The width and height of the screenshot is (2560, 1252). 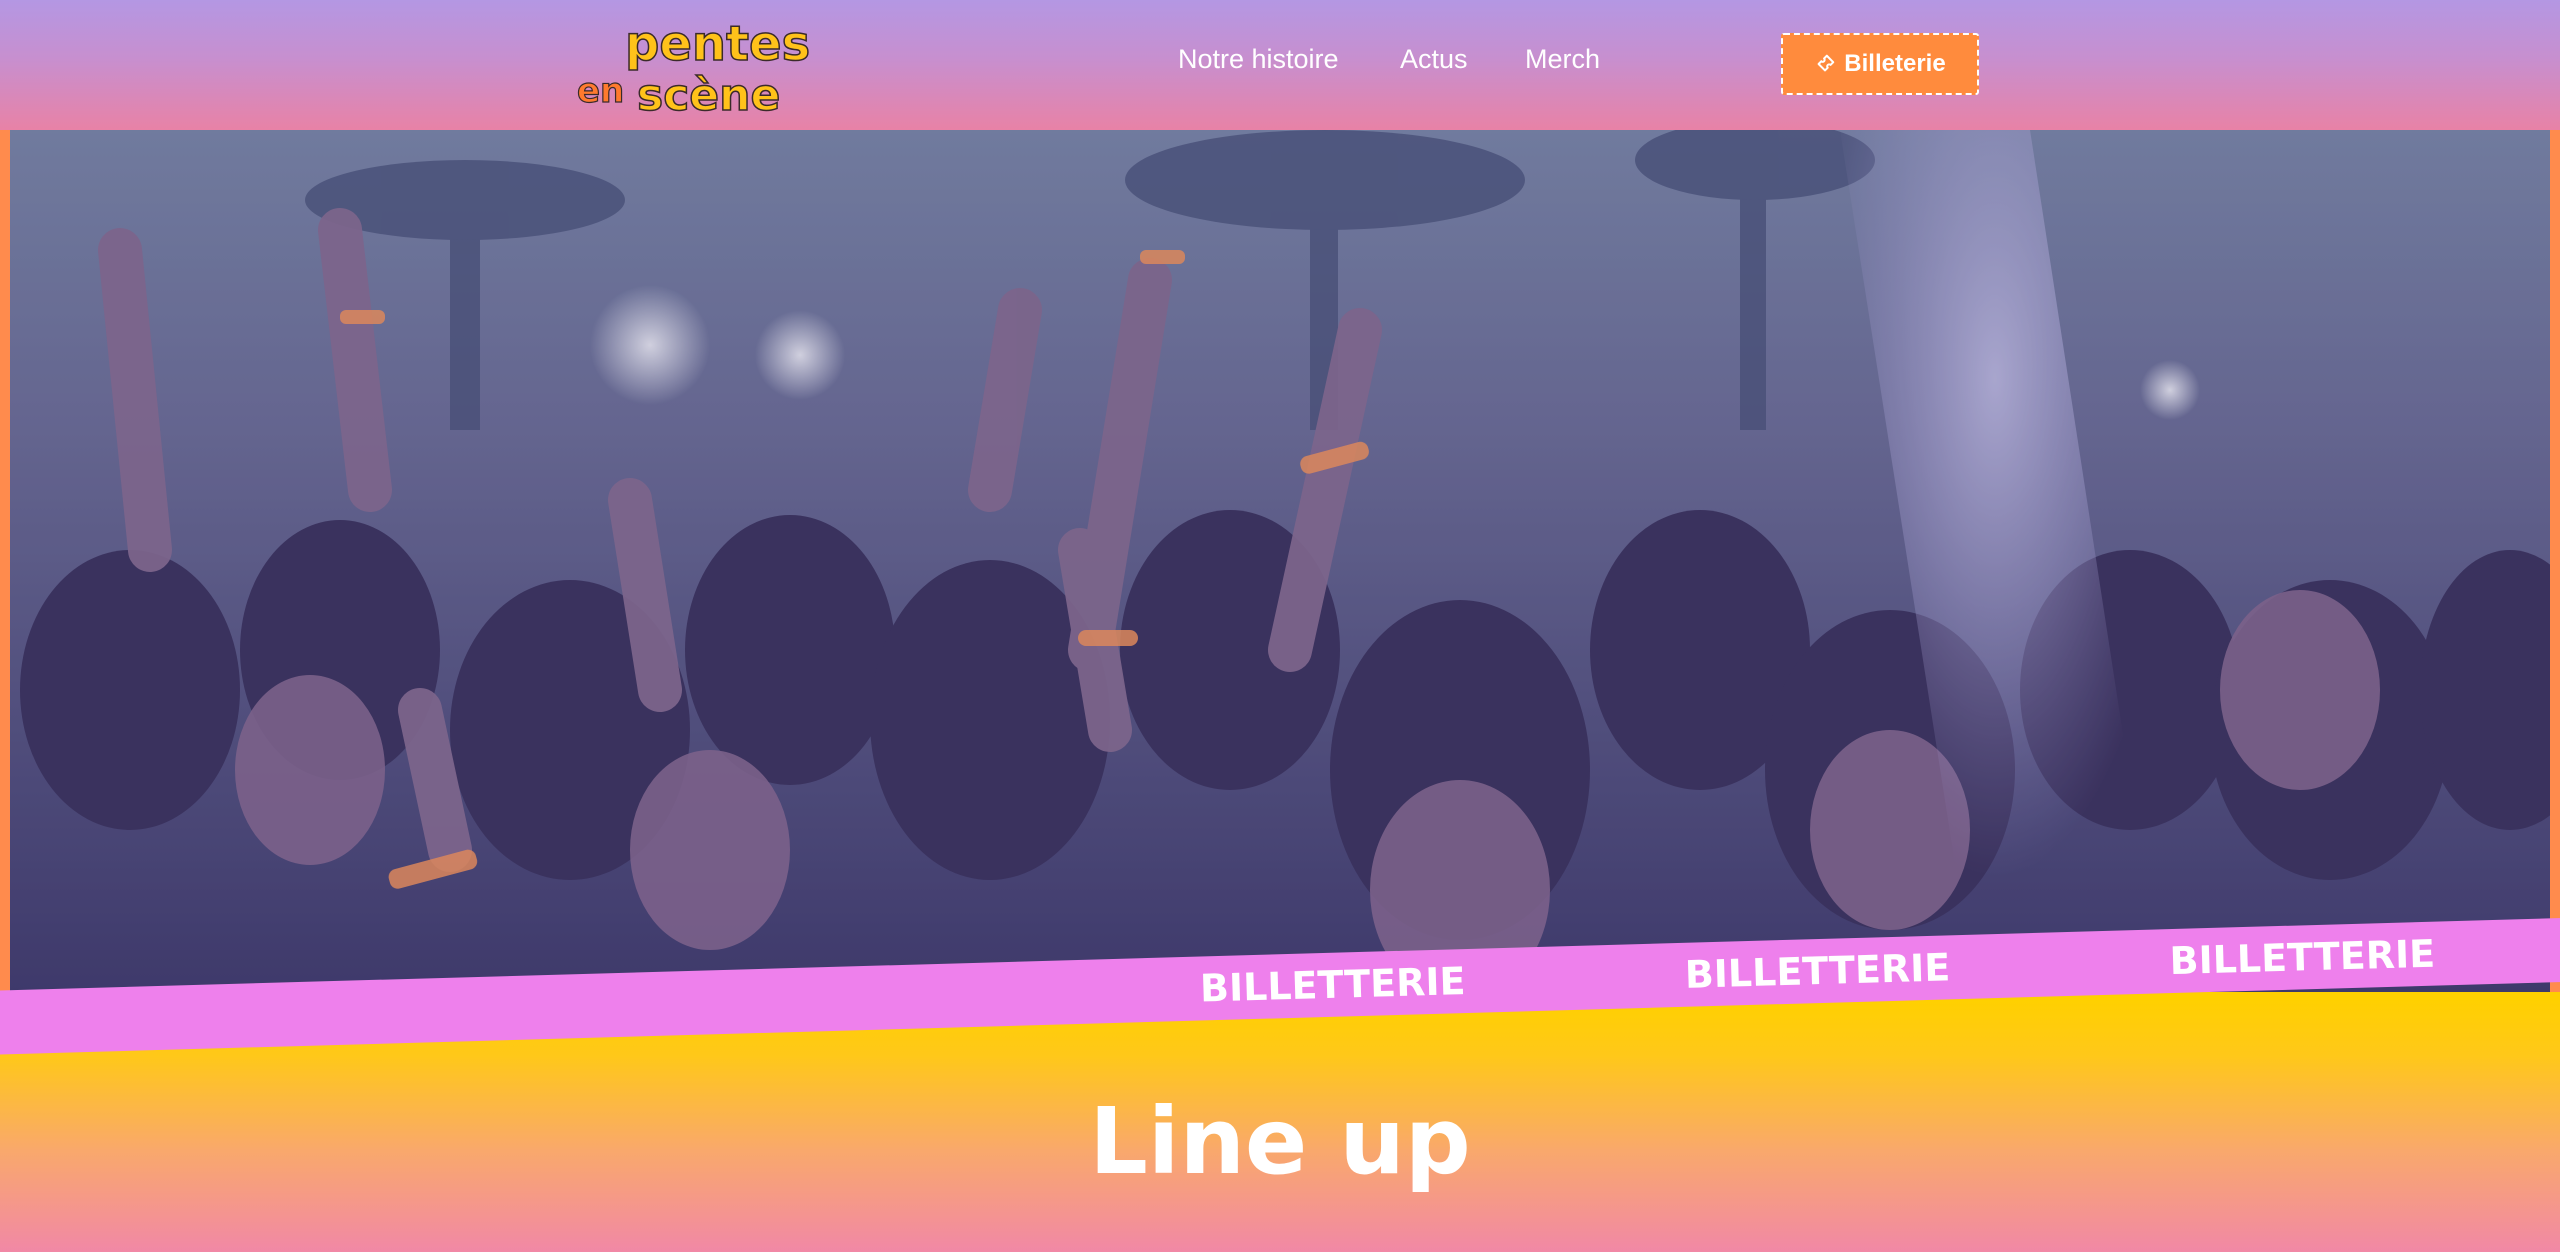 What do you see at coordinates (1434, 59) in the screenshot?
I see `nav-item-actus: Actus` at bounding box center [1434, 59].